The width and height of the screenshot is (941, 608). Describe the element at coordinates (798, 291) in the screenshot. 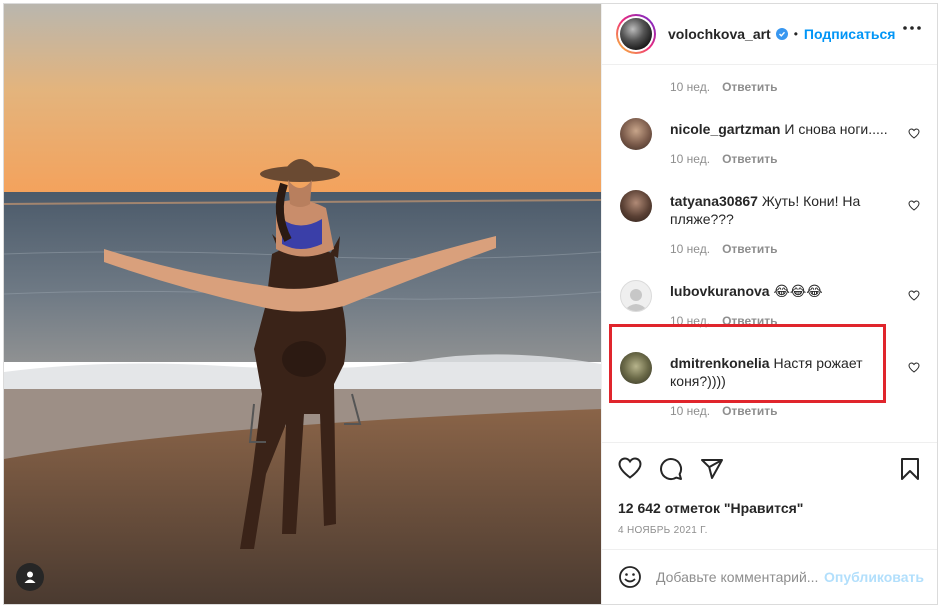

I see `comment-text: 😂😂😂` at that location.